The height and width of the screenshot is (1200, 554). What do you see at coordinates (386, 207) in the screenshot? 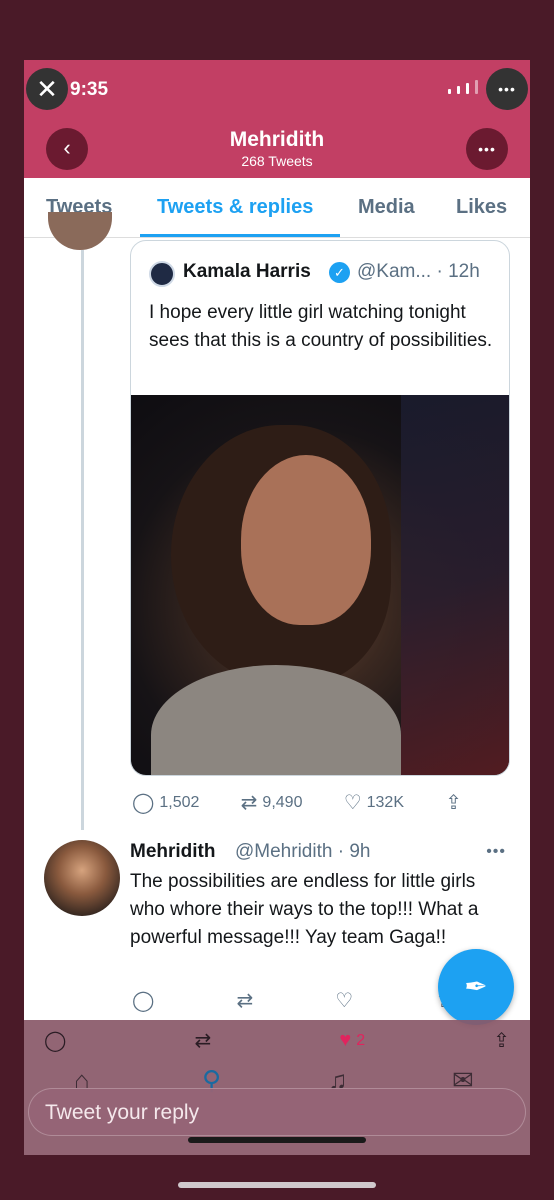
I see `tab-media: Media` at bounding box center [386, 207].